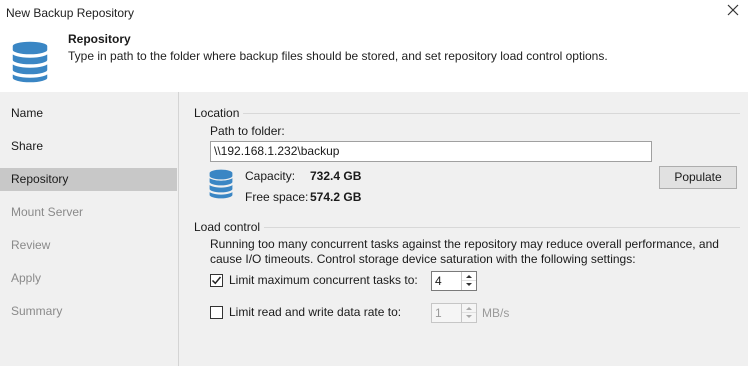  Describe the element at coordinates (323, 280) in the screenshot. I see `limit-tasks-label: Limit maximum concurrent tasks to:` at that location.